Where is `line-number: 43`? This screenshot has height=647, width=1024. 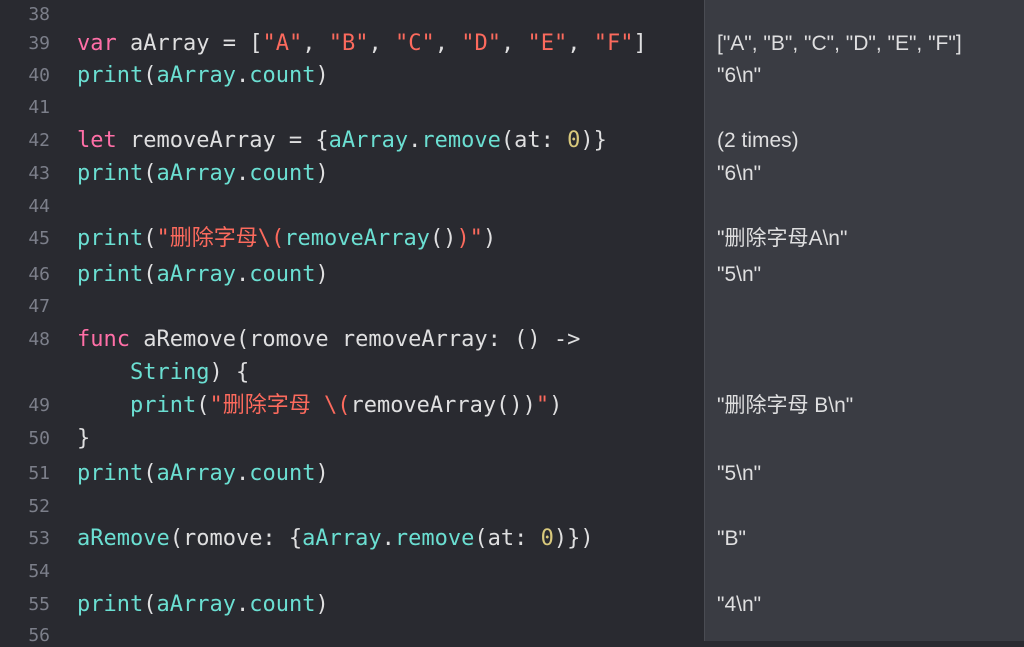 line-number: 43 is located at coordinates (39, 173).